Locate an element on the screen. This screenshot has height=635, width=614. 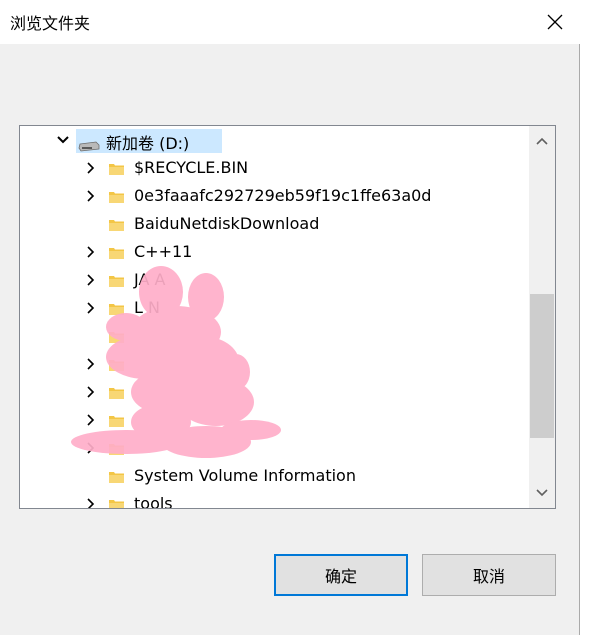
scroll-up-button is located at coordinates (542, 141).